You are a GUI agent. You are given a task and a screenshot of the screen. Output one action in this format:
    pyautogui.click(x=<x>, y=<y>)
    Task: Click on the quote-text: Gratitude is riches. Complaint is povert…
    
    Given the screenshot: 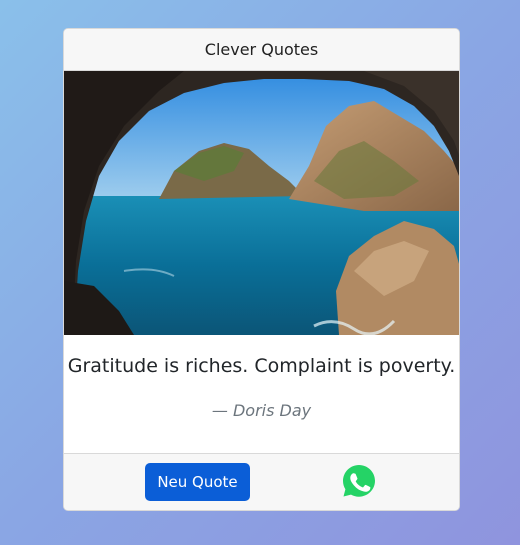 What is the action you would take?
    pyautogui.click(x=261, y=366)
    